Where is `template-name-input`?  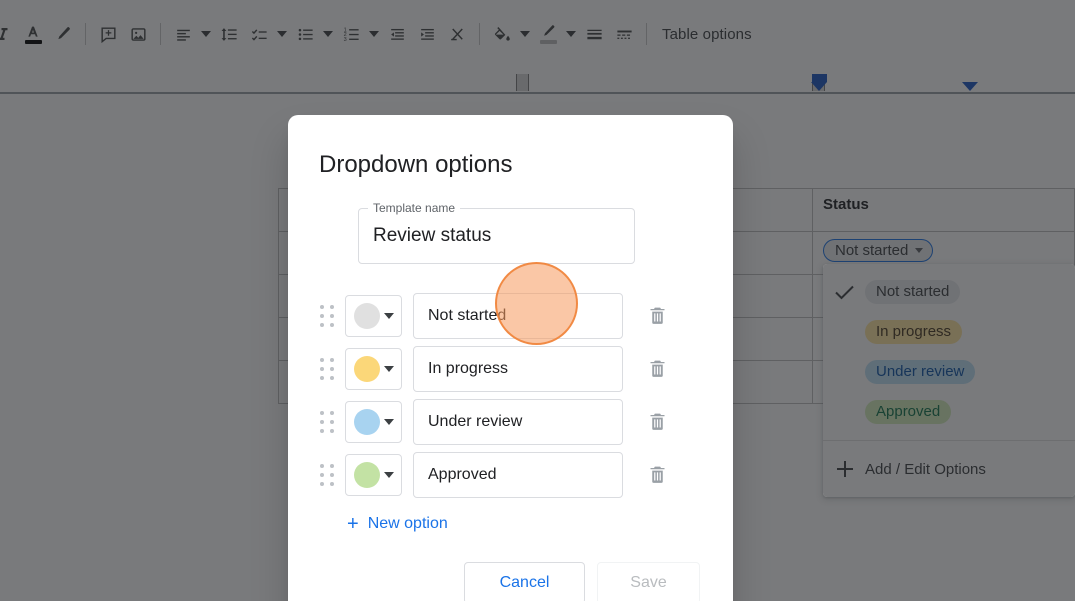
template-name-input is located at coordinates (498, 236).